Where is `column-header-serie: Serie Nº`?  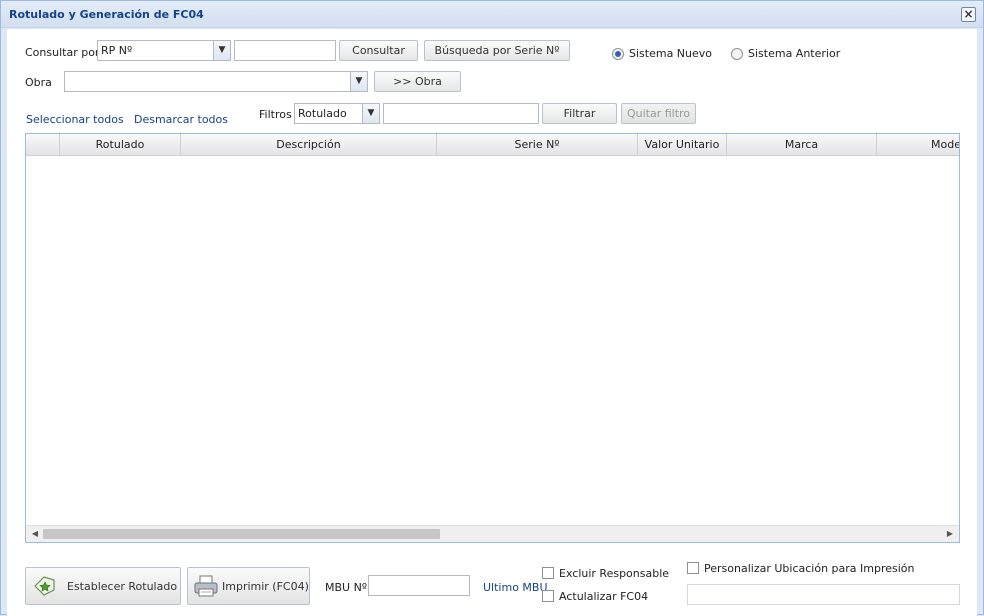
column-header-serie: Serie Nº is located at coordinates (537, 145).